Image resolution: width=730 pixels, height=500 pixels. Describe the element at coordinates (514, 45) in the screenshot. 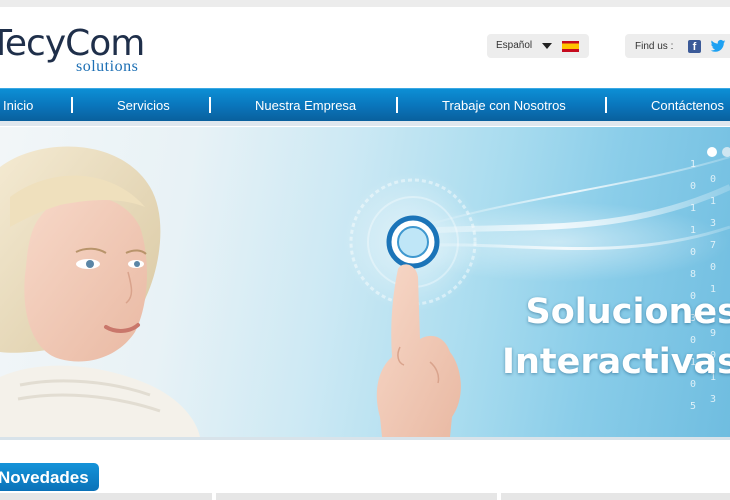

I see `language-label: Español` at that location.